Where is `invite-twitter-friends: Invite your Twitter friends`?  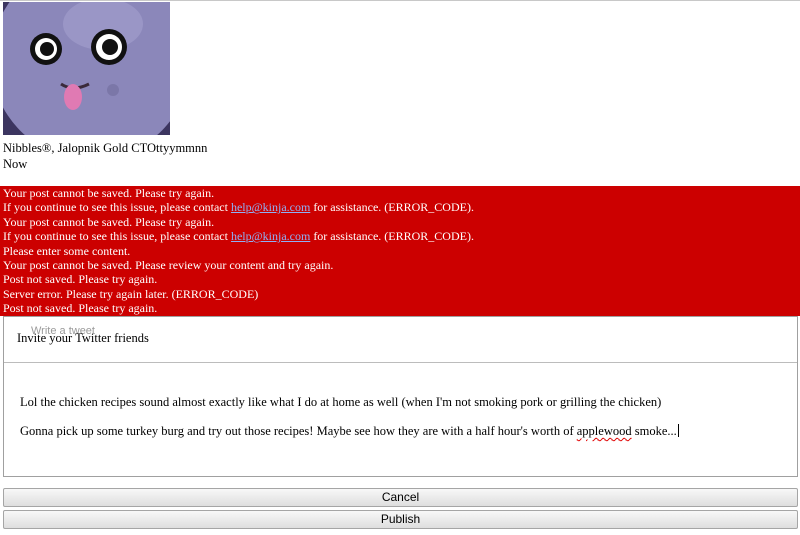 invite-twitter-friends: Invite your Twitter friends is located at coordinates (83, 338).